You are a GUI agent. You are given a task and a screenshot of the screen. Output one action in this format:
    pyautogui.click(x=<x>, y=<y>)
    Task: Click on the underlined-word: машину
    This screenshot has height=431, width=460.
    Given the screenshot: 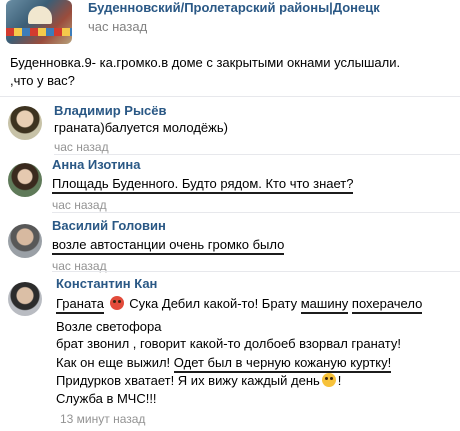 What is the action you would take?
    pyautogui.click(x=324, y=305)
    